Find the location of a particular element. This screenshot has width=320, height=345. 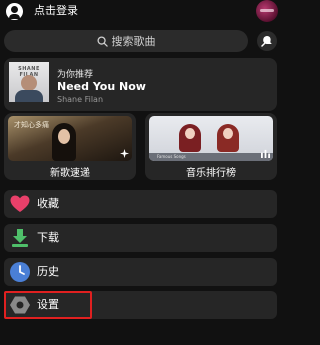

recommend-tag: 为你推荐 is located at coordinates (75, 75).